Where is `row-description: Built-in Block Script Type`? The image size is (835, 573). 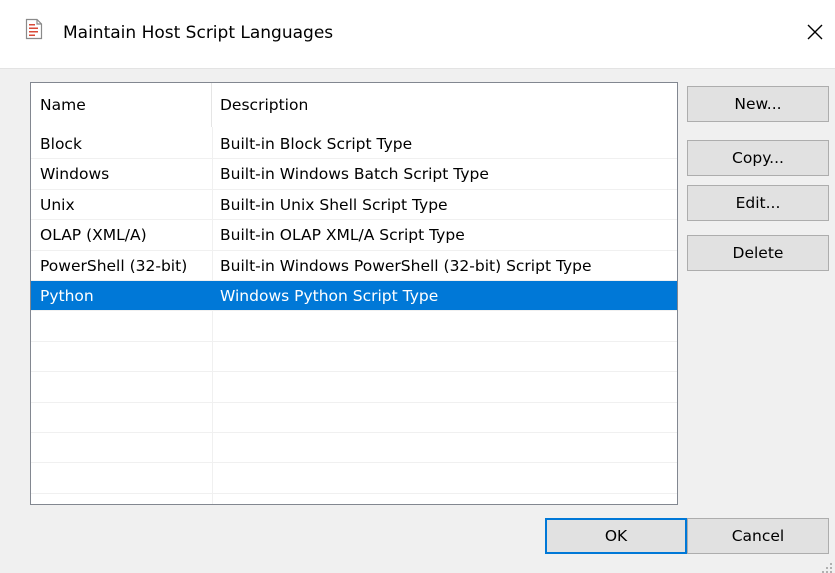 row-description: Built-in Block Script Type is located at coordinates (316, 144).